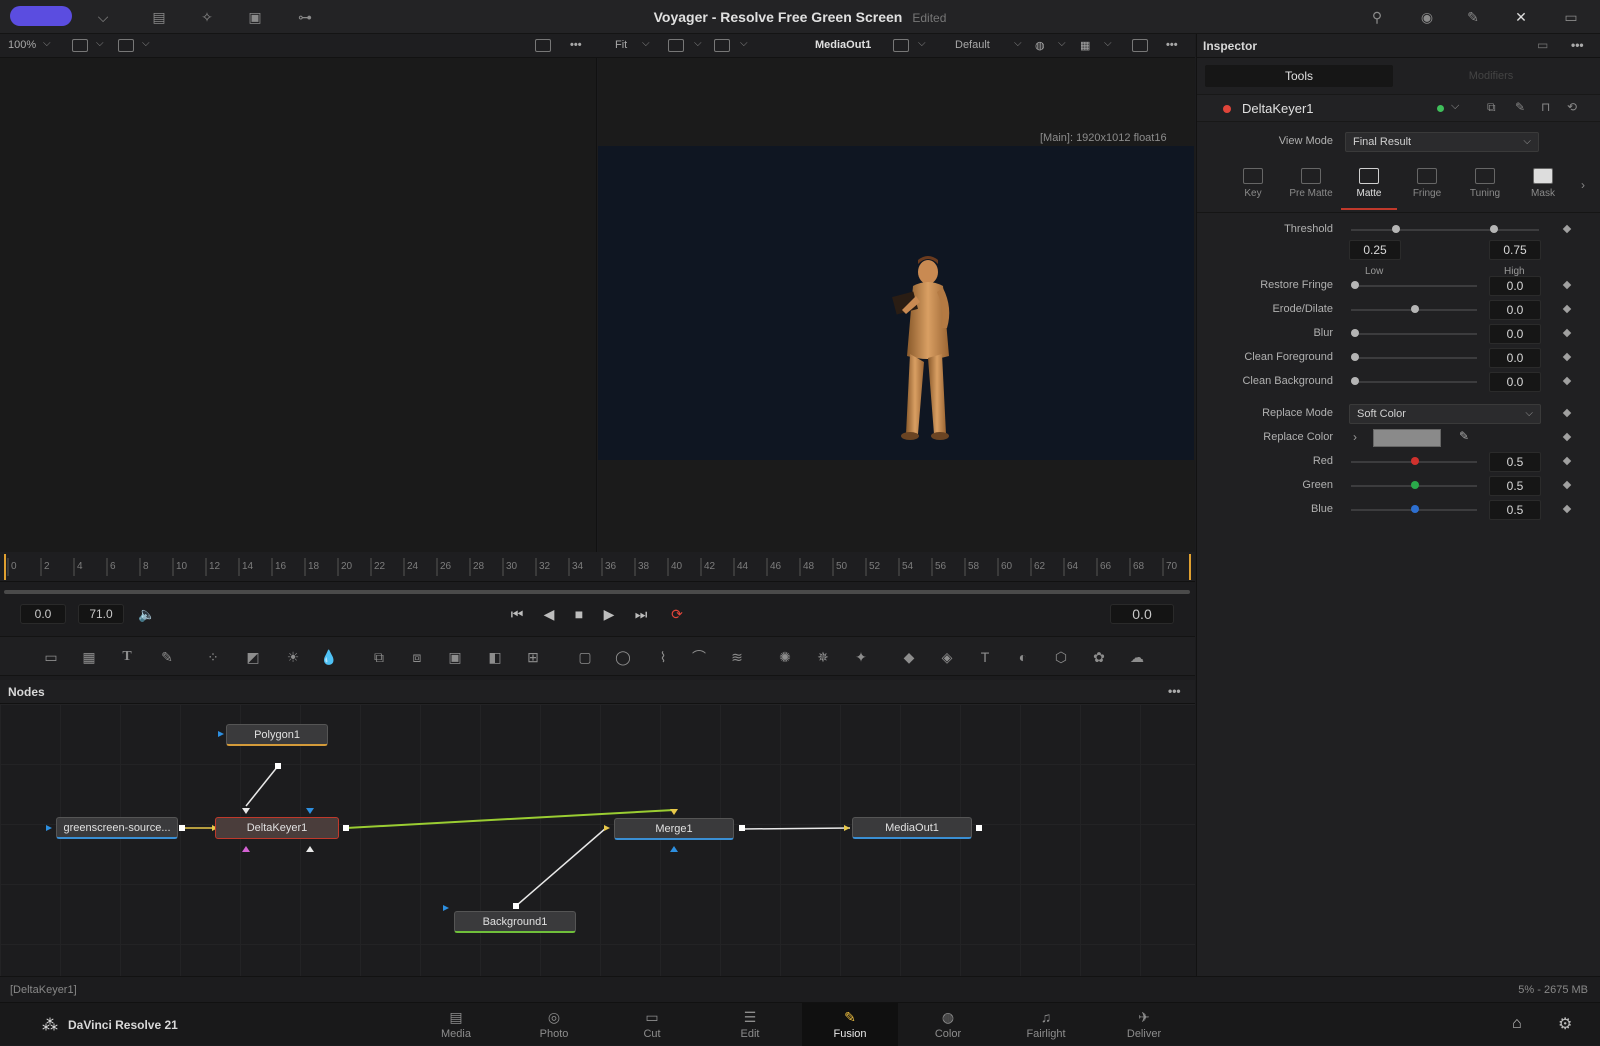  Describe the element at coordinates (676, 45) in the screenshot. I see `roi-icon` at that location.